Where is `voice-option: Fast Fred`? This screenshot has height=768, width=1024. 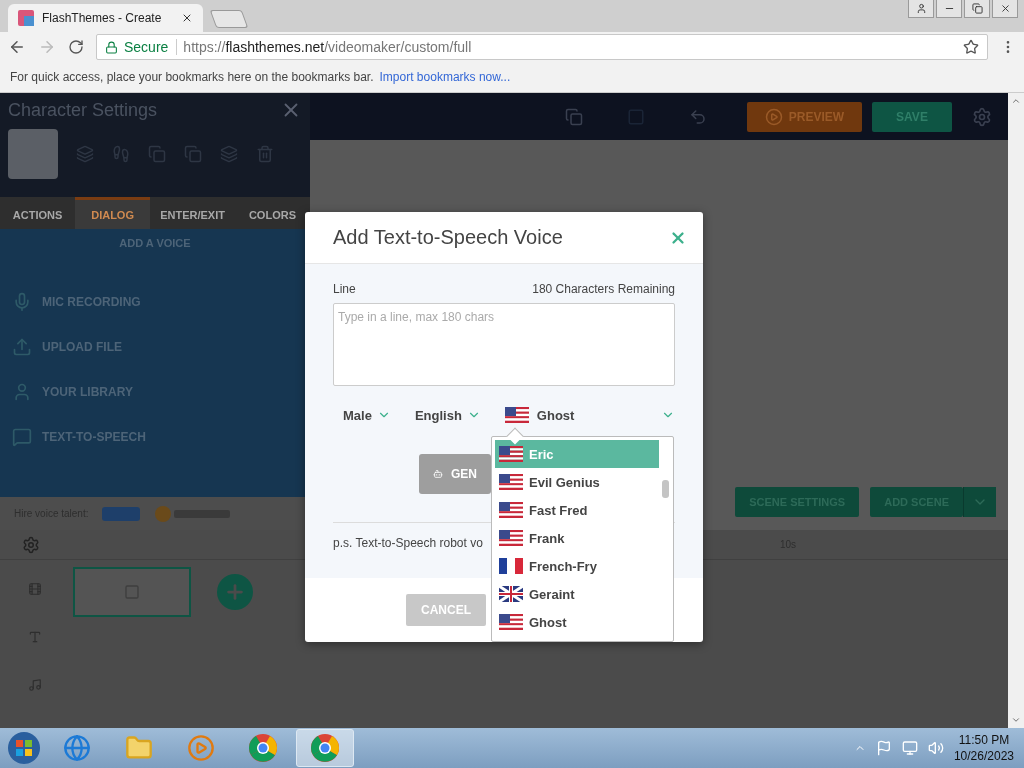
voice-option: Fast Fred is located at coordinates (577, 510).